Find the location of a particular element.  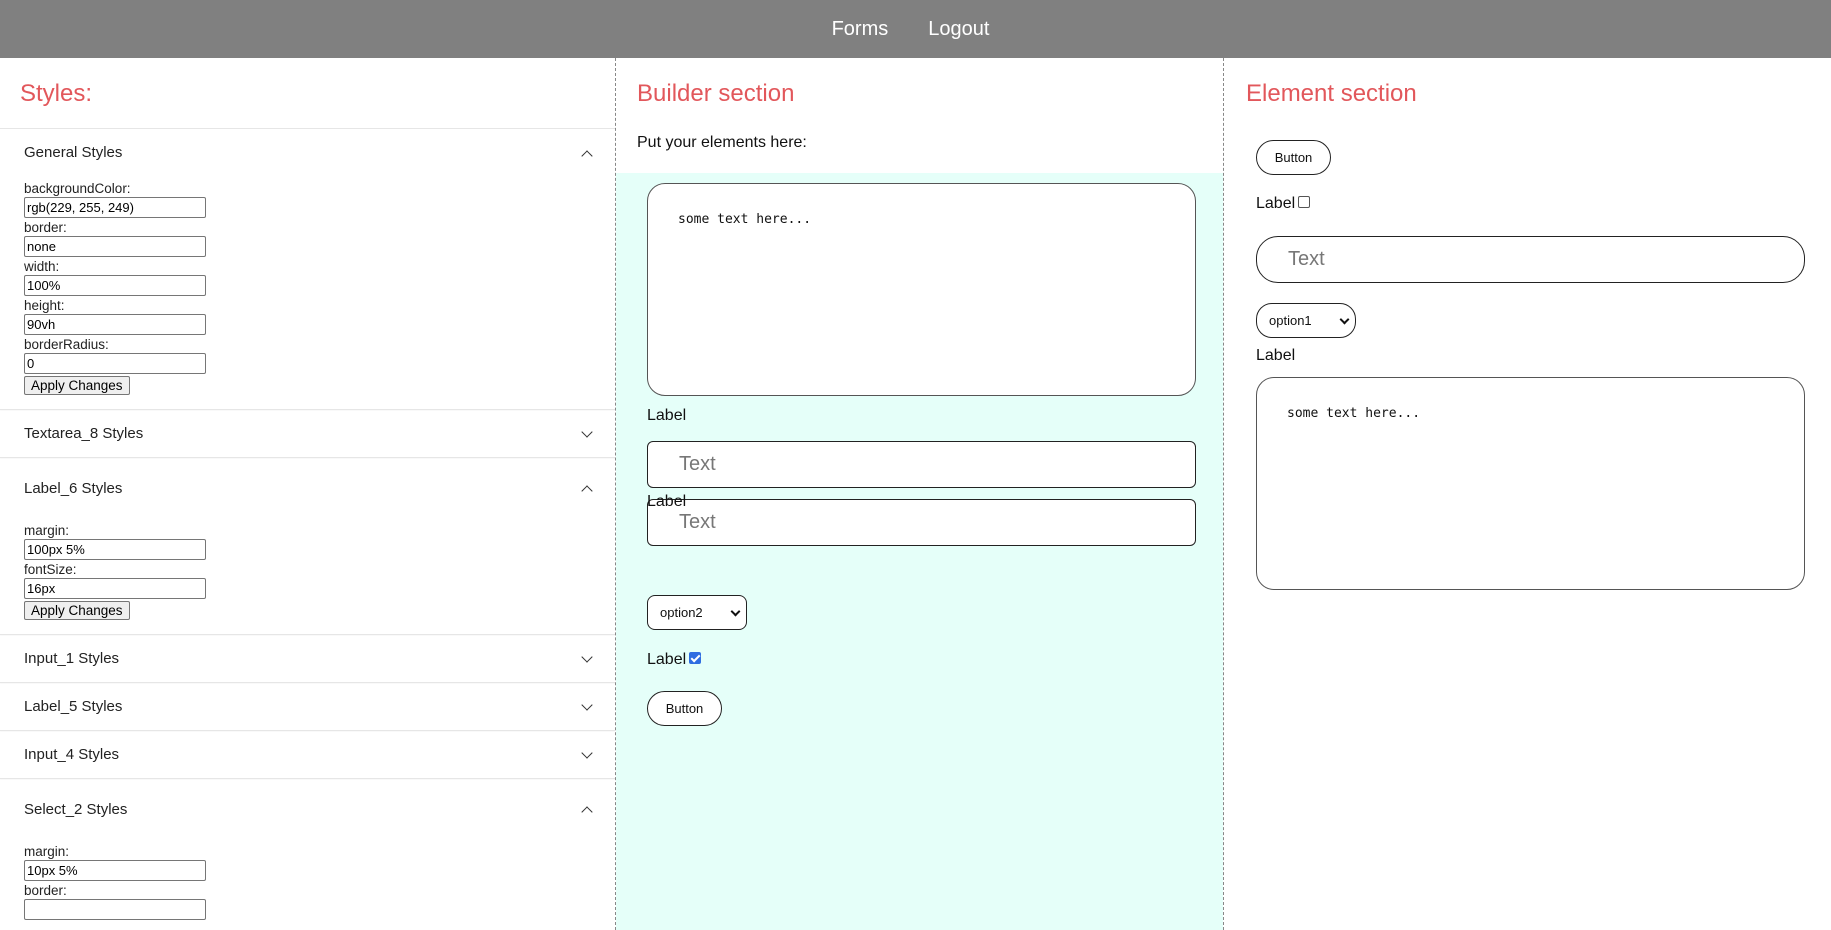

accordion-header-label: Input_1 Styles is located at coordinates (72, 658).